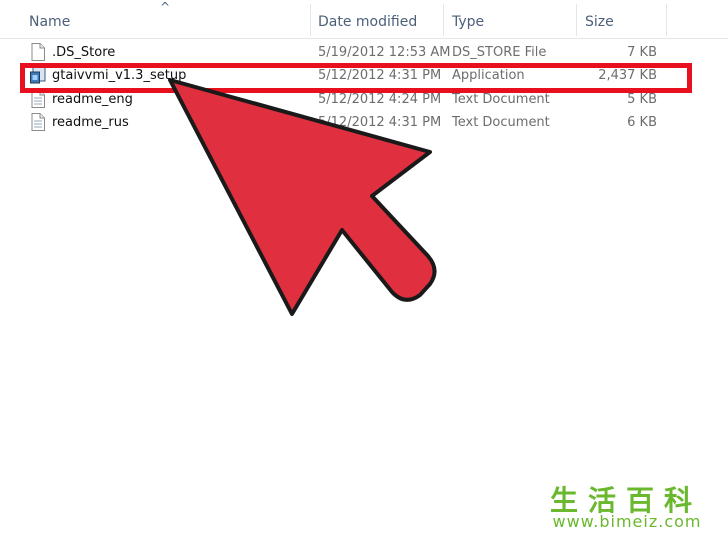 The height and width of the screenshot is (546, 728). What do you see at coordinates (642, 122) in the screenshot?
I see `file-size: 6 KB` at bounding box center [642, 122].